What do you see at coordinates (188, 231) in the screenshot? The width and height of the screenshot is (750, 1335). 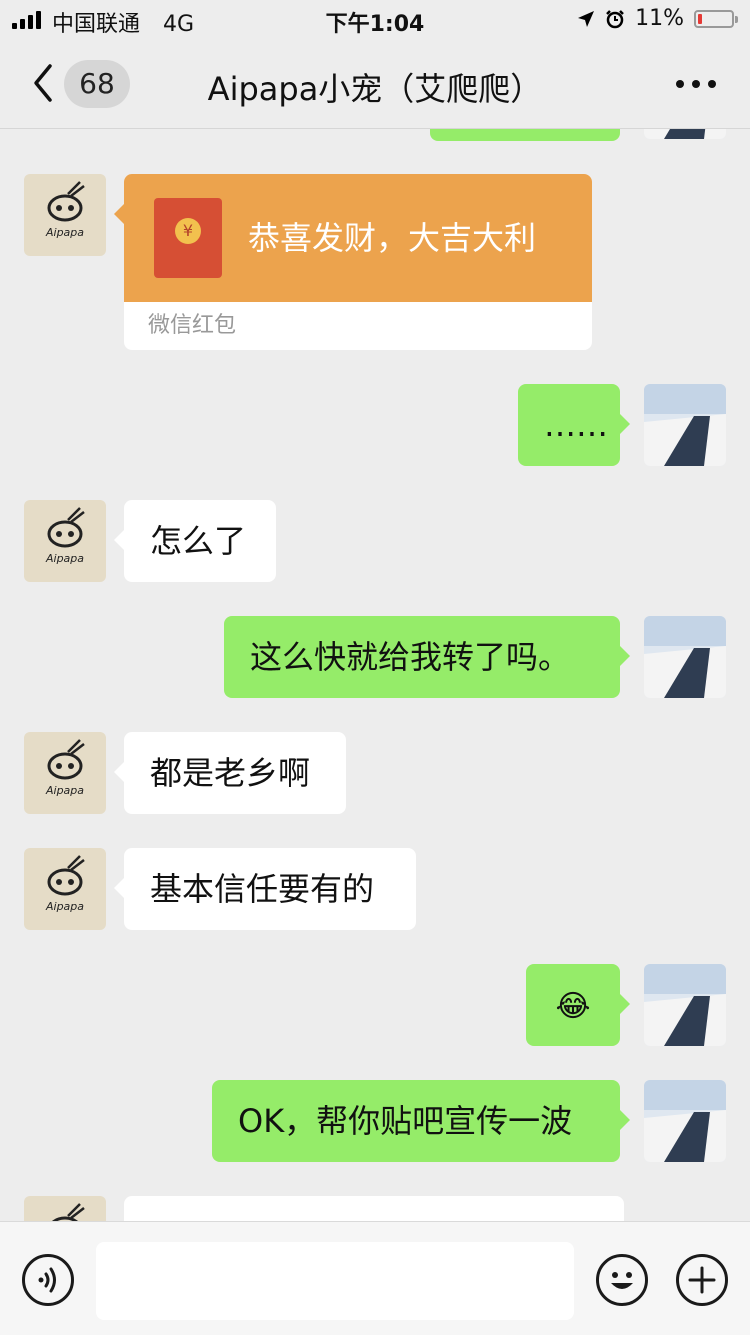 I see `yuan-coin-icon: ¥` at bounding box center [188, 231].